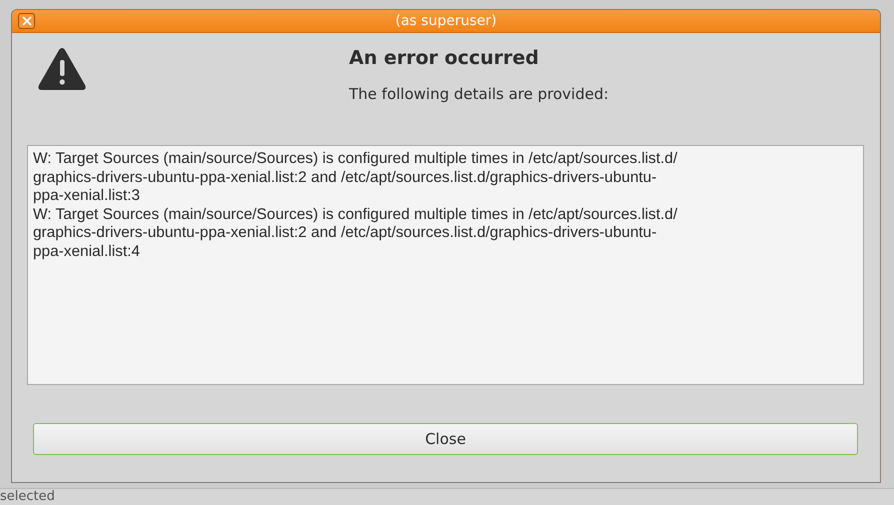 The height and width of the screenshot is (505, 894). What do you see at coordinates (62, 69) in the screenshot?
I see `warning-icon` at bounding box center [62, 69].